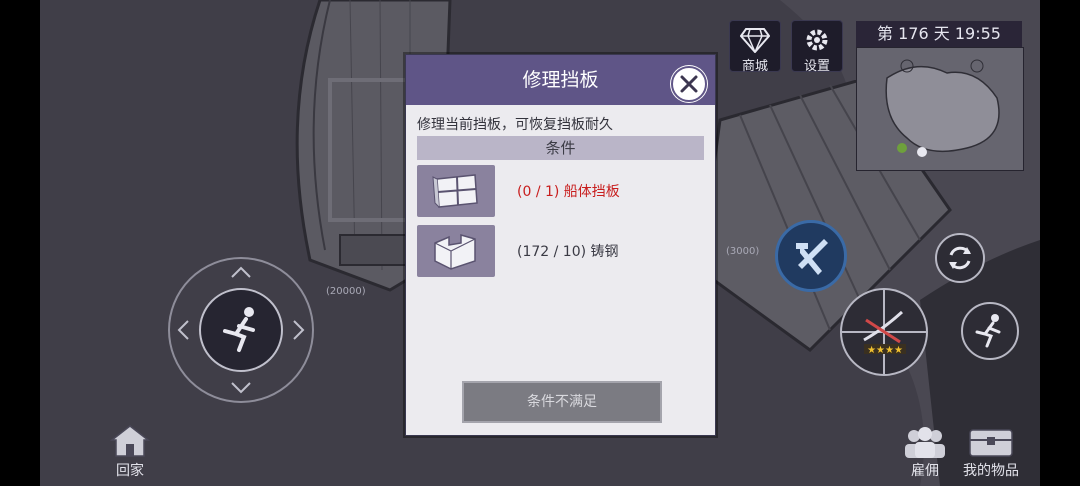  I want to click on dialog-description: 修理当前挡板，可恢复挡板耐久, so click(515, 125).